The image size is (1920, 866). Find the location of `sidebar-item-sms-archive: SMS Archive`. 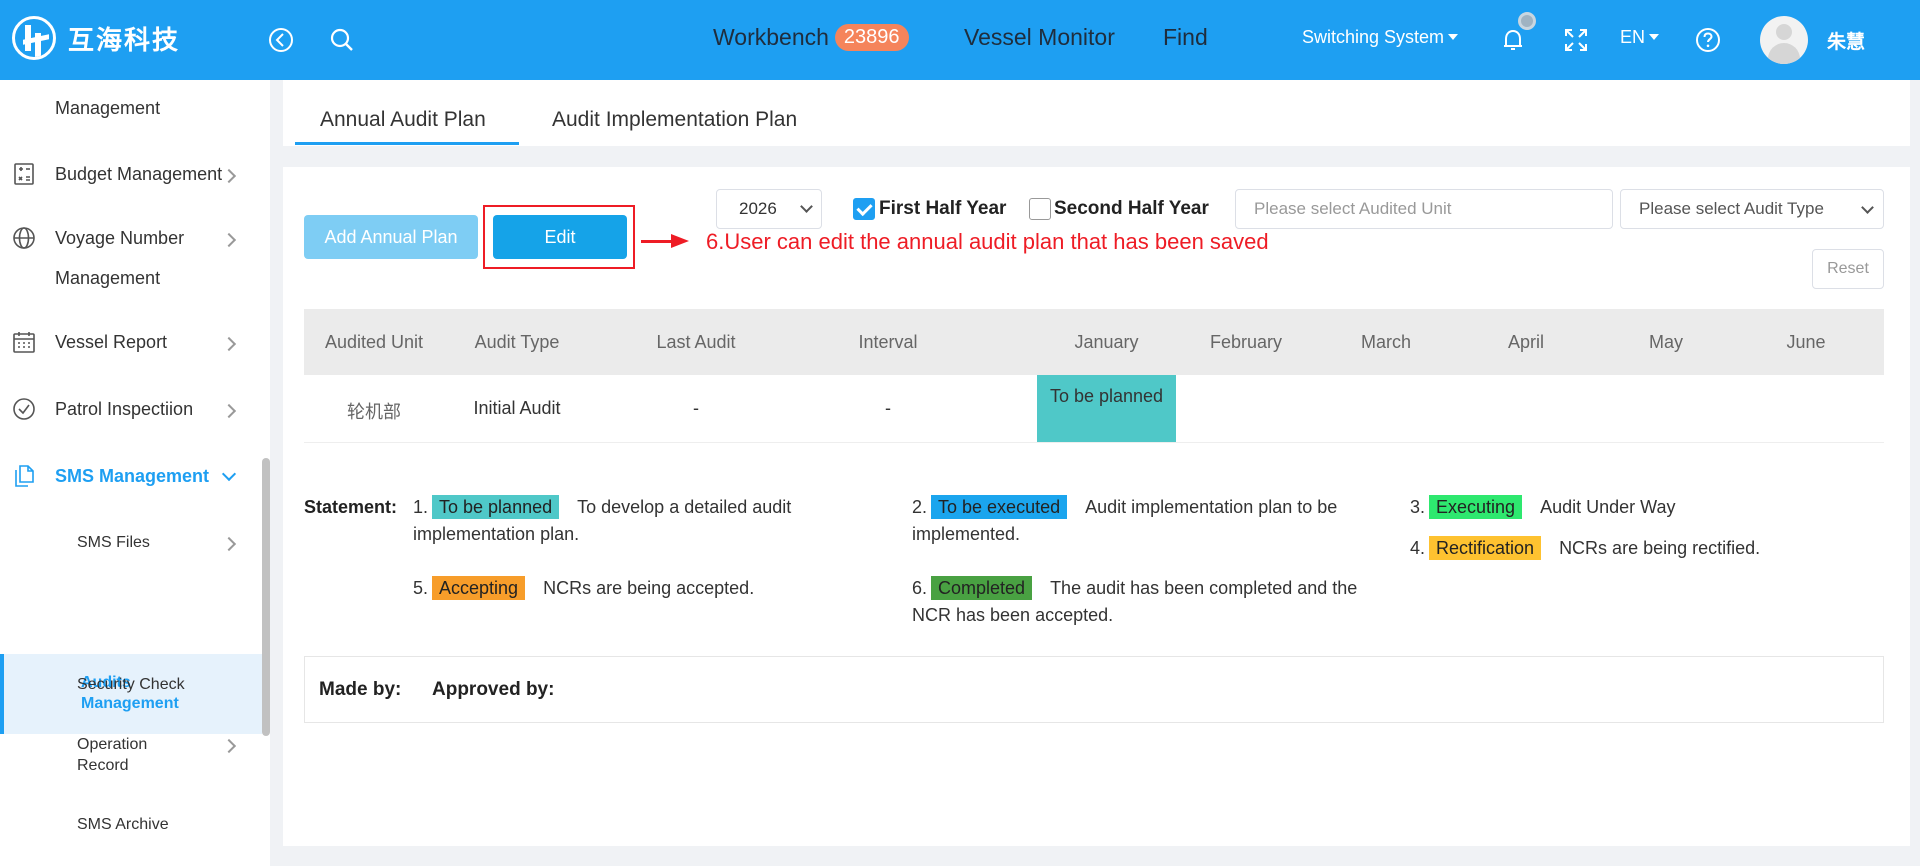

sidebar-item-sms-archive: SMS Archive is located at coordinates (131, 831).